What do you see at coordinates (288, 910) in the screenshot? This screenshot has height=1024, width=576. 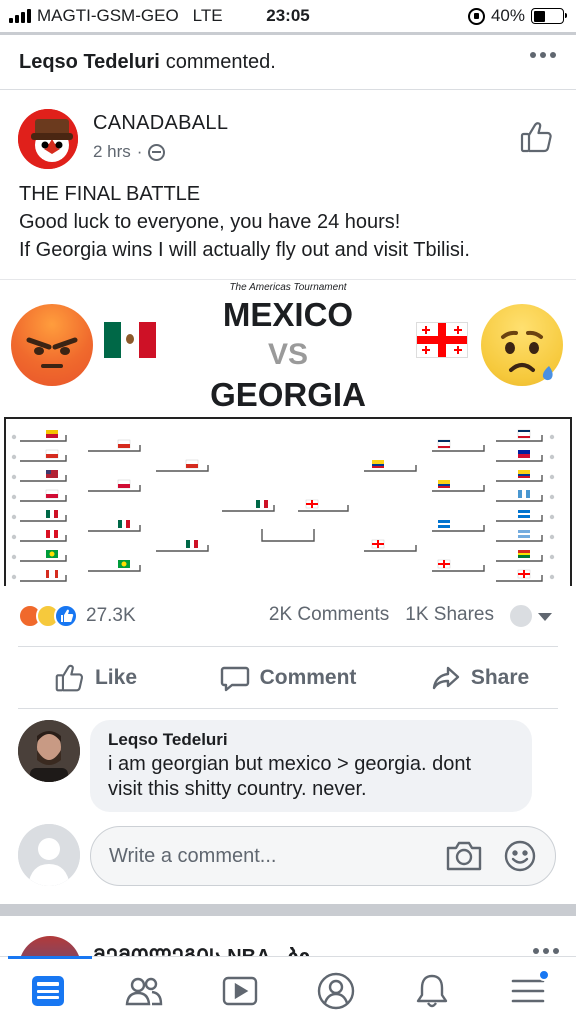 I see `feed-separator` at bounding box center [288, 910].